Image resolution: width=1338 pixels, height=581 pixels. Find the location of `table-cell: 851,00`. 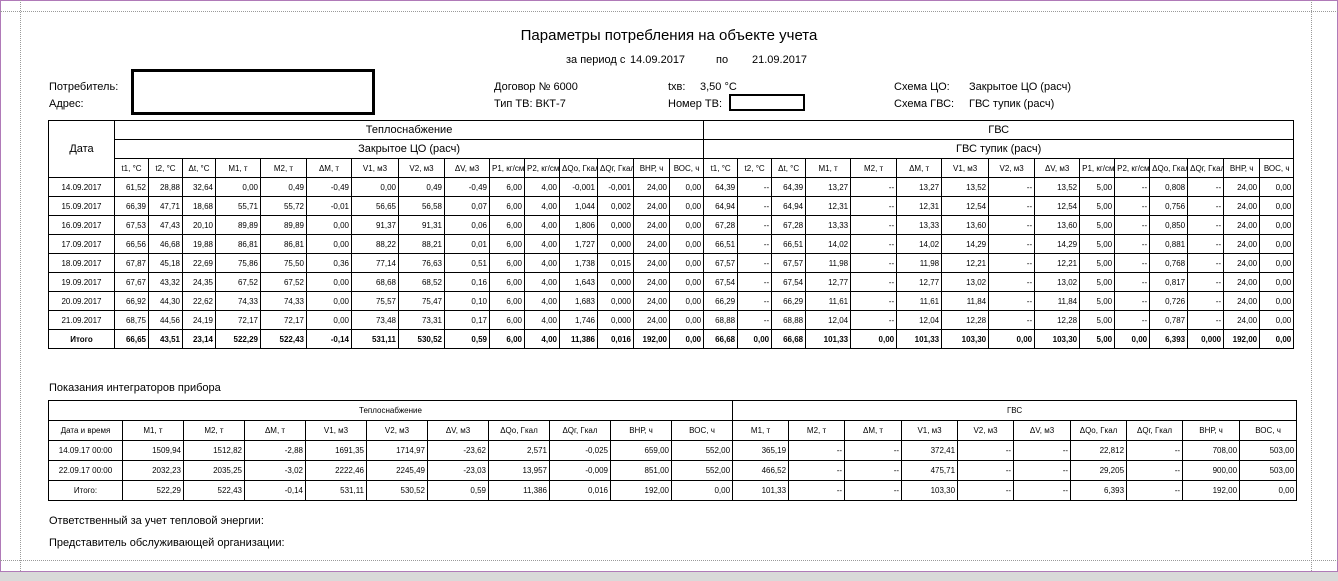

table-cell: 851,00 is located at coordinates (641, 470).